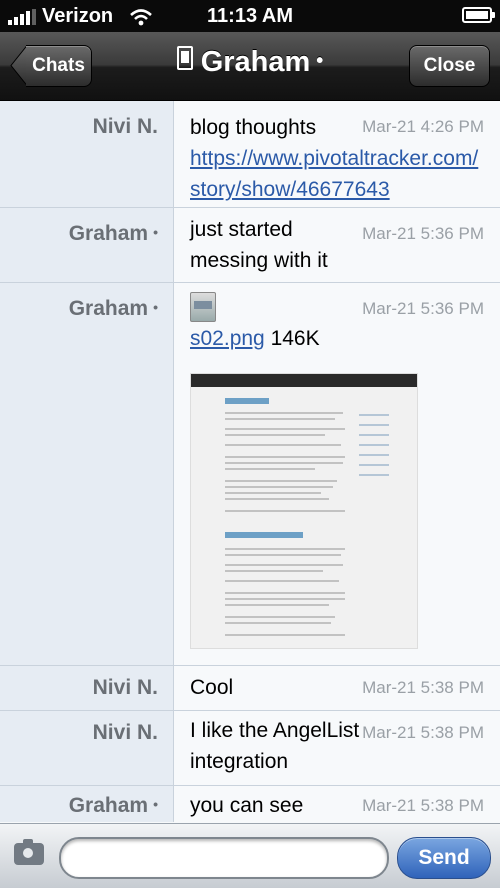  Describe the element at coordinates (247, 805) in the screenshot. I see `message-text: you can see` at that location.